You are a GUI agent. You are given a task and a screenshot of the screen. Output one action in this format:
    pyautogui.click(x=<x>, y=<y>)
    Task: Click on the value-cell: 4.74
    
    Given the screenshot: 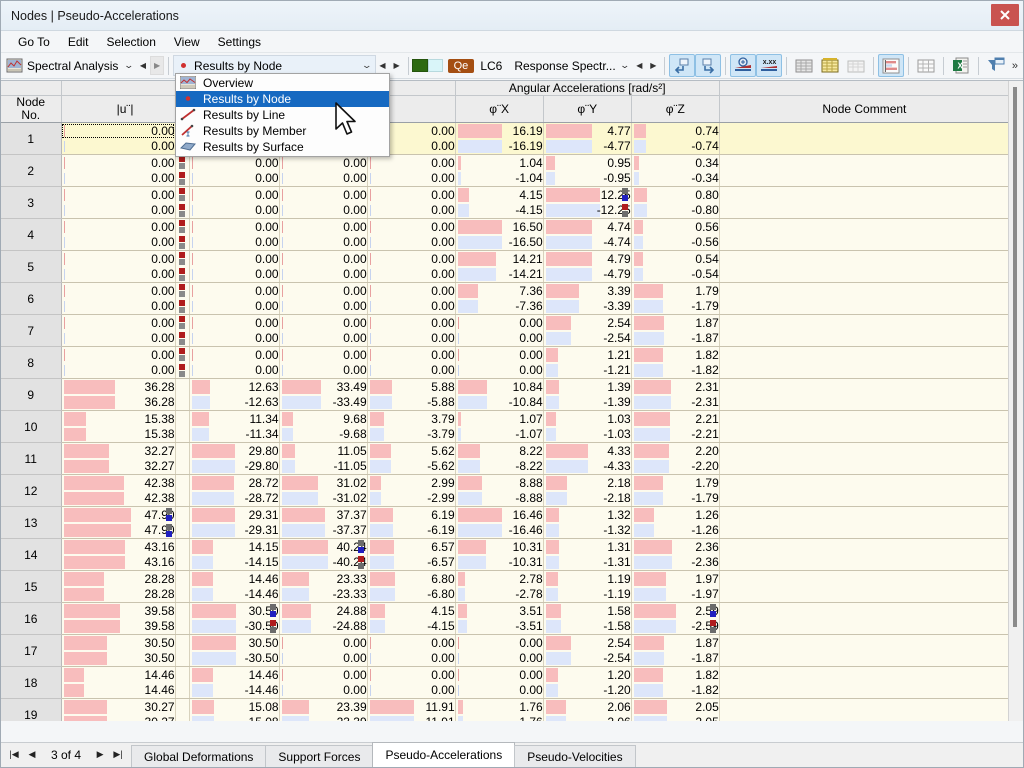 What is the action you would take?
    pyautogui.click(x=587, y=226)
    